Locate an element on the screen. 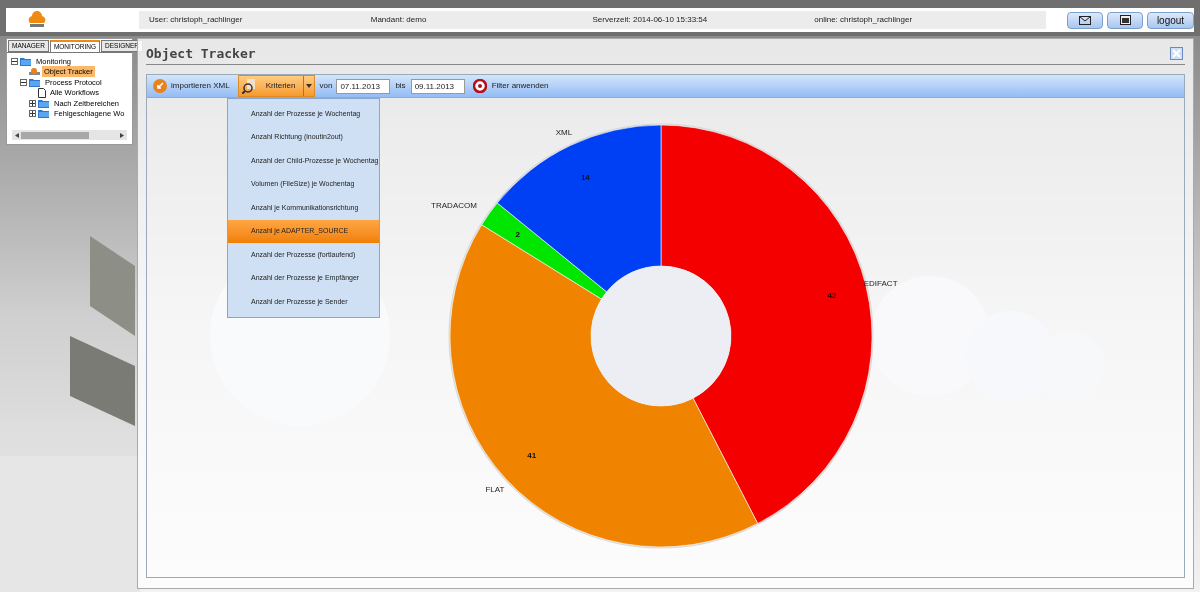  logout-button: logout is located at coordinates (1170, 20).